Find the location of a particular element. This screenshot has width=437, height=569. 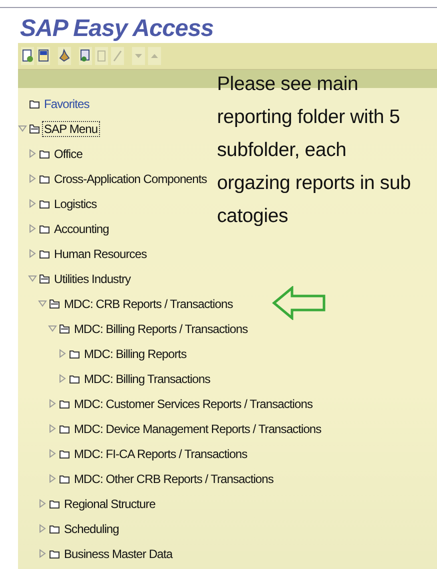

tree-item: Cross-Application Components is located at coordinates (130, 178).